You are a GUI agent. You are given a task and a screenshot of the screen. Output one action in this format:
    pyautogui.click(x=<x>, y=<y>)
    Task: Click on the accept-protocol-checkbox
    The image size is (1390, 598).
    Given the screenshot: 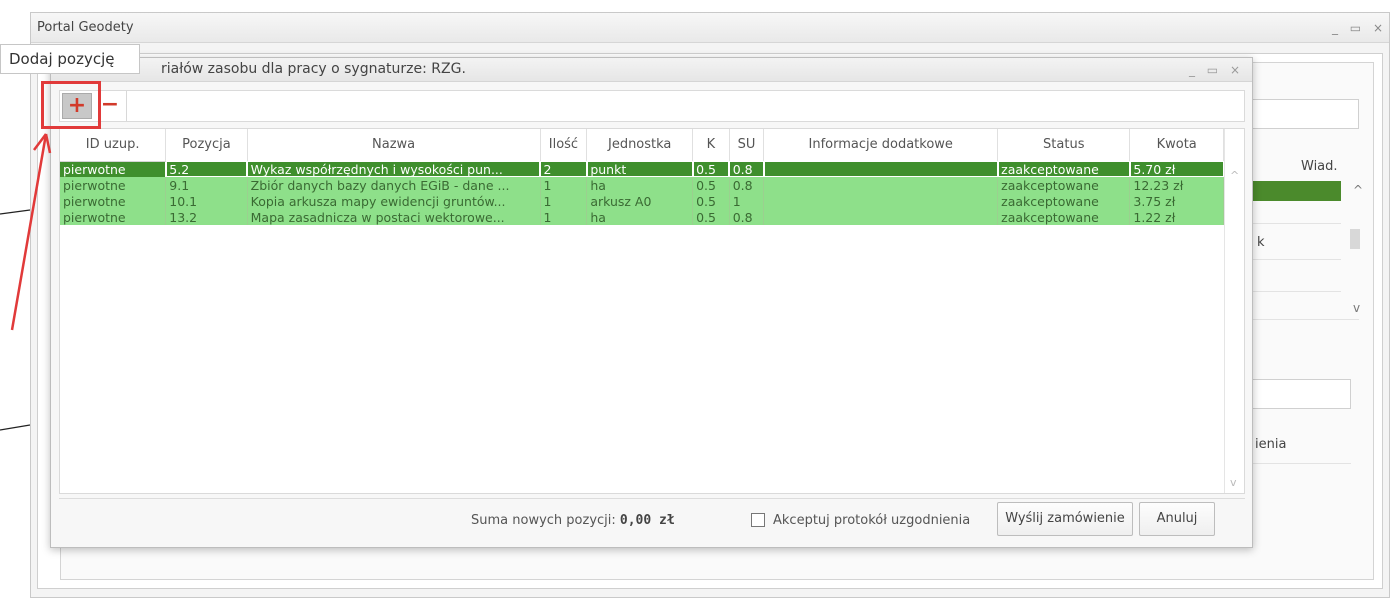 What is the action you would take?
    pyautogui.click(x=758, y=520)
    